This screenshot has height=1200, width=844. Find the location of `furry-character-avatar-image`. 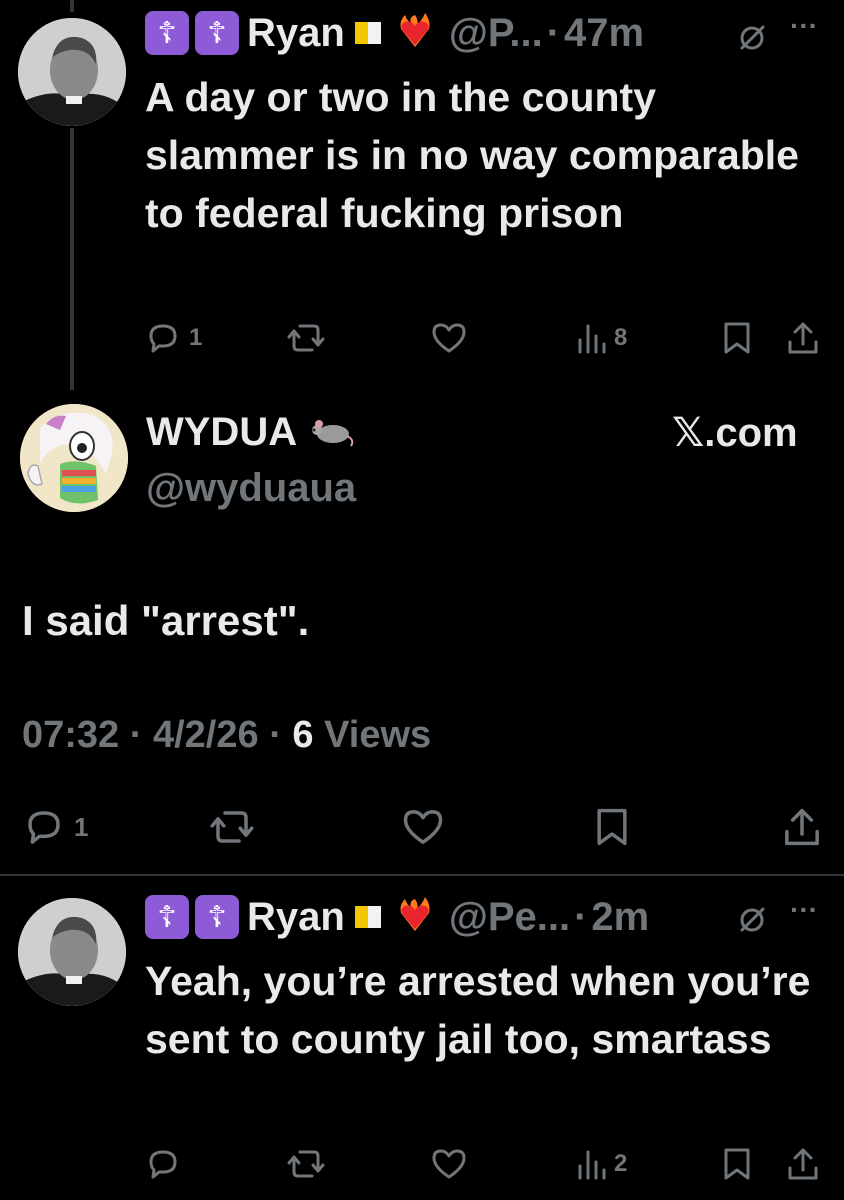

furry-character-avatar-image is located at coordinates (74, 458).